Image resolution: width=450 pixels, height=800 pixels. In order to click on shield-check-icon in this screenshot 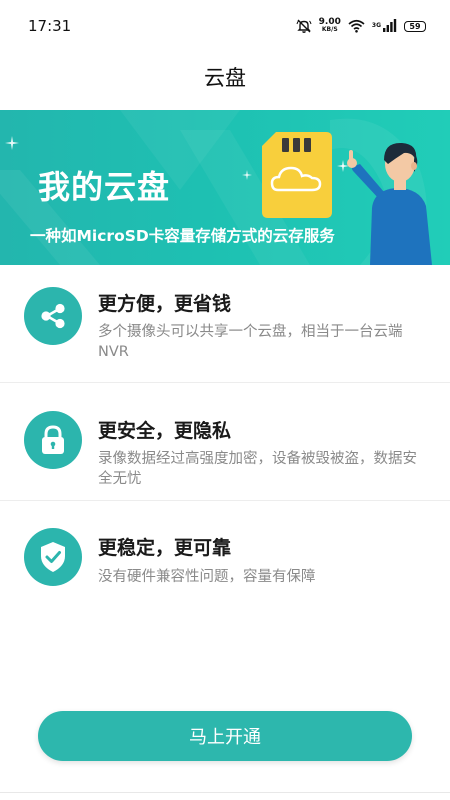, I will do `click(53, 557)`.